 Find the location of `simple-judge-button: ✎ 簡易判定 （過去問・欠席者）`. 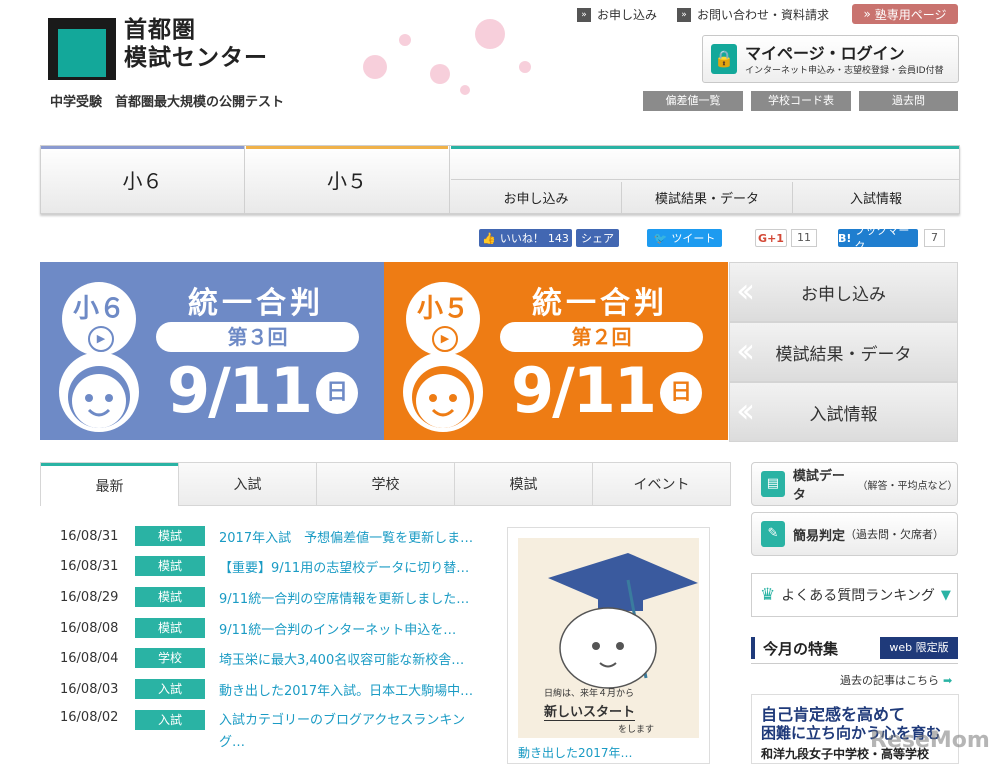

simple-judge-button: ✎ 簡易判定 （過去問・欠席者） is located at coordinates (854, 534).